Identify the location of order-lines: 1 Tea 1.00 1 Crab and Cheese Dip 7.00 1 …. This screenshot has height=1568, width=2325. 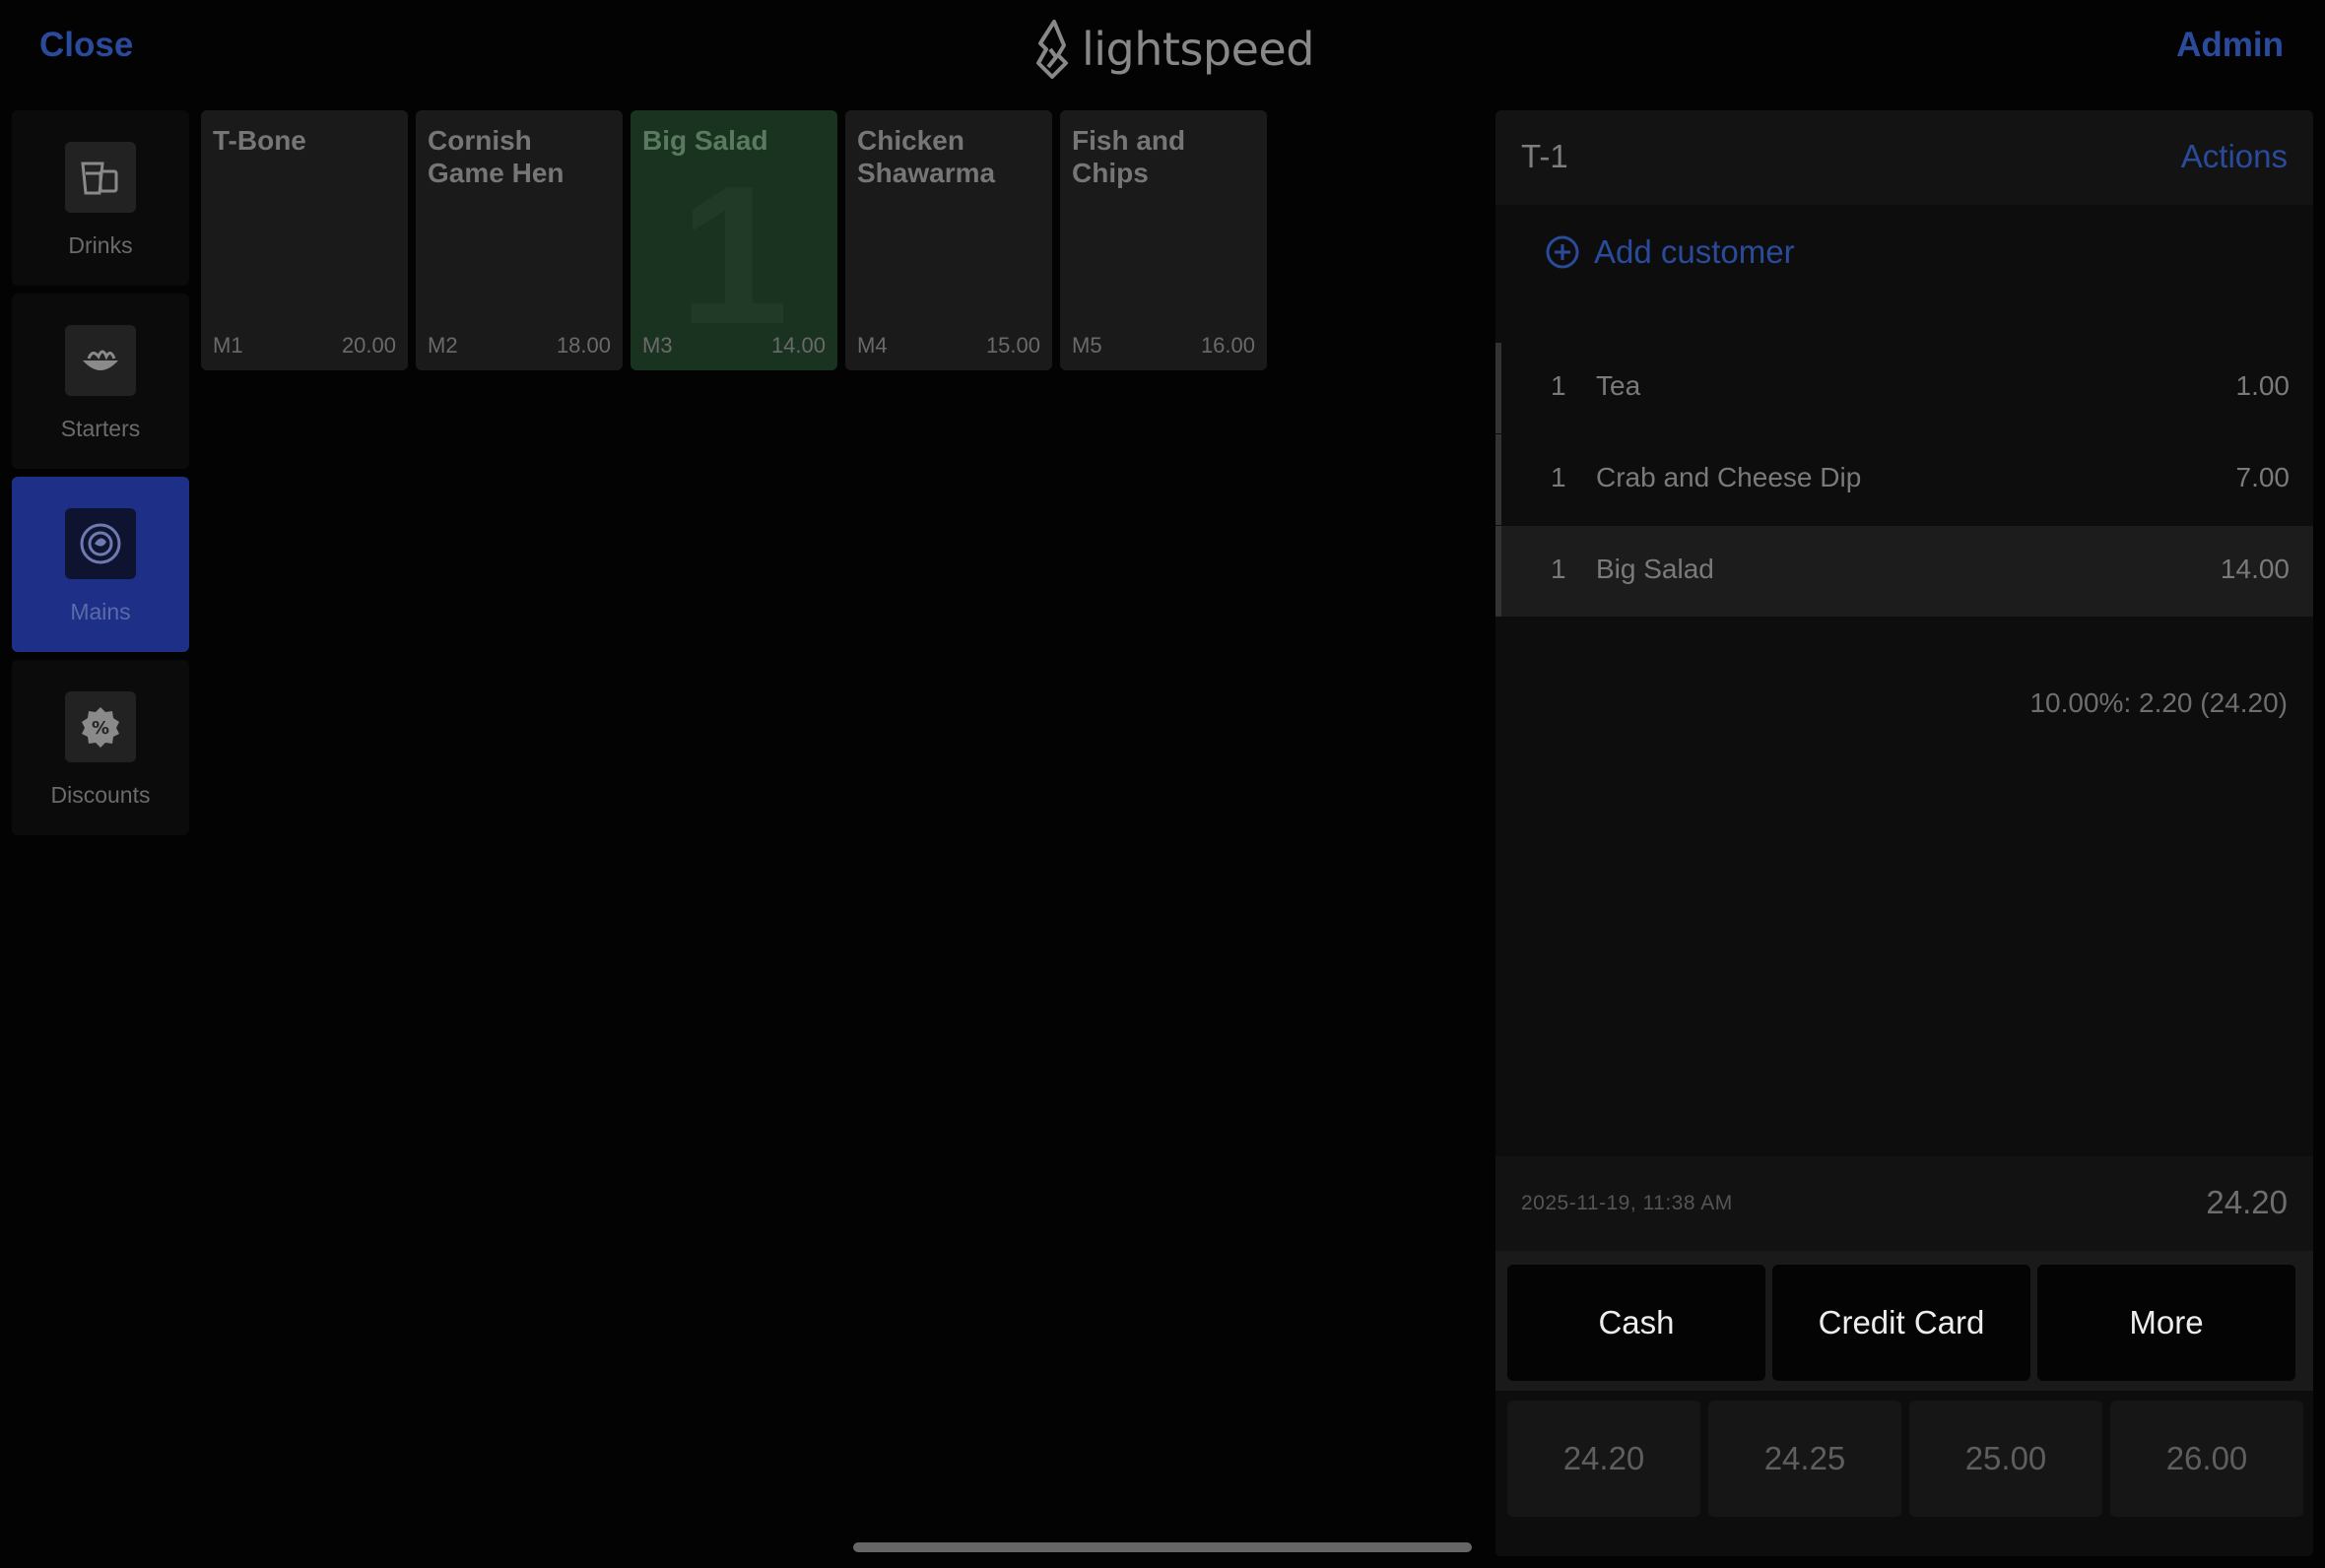
(1904, 481).